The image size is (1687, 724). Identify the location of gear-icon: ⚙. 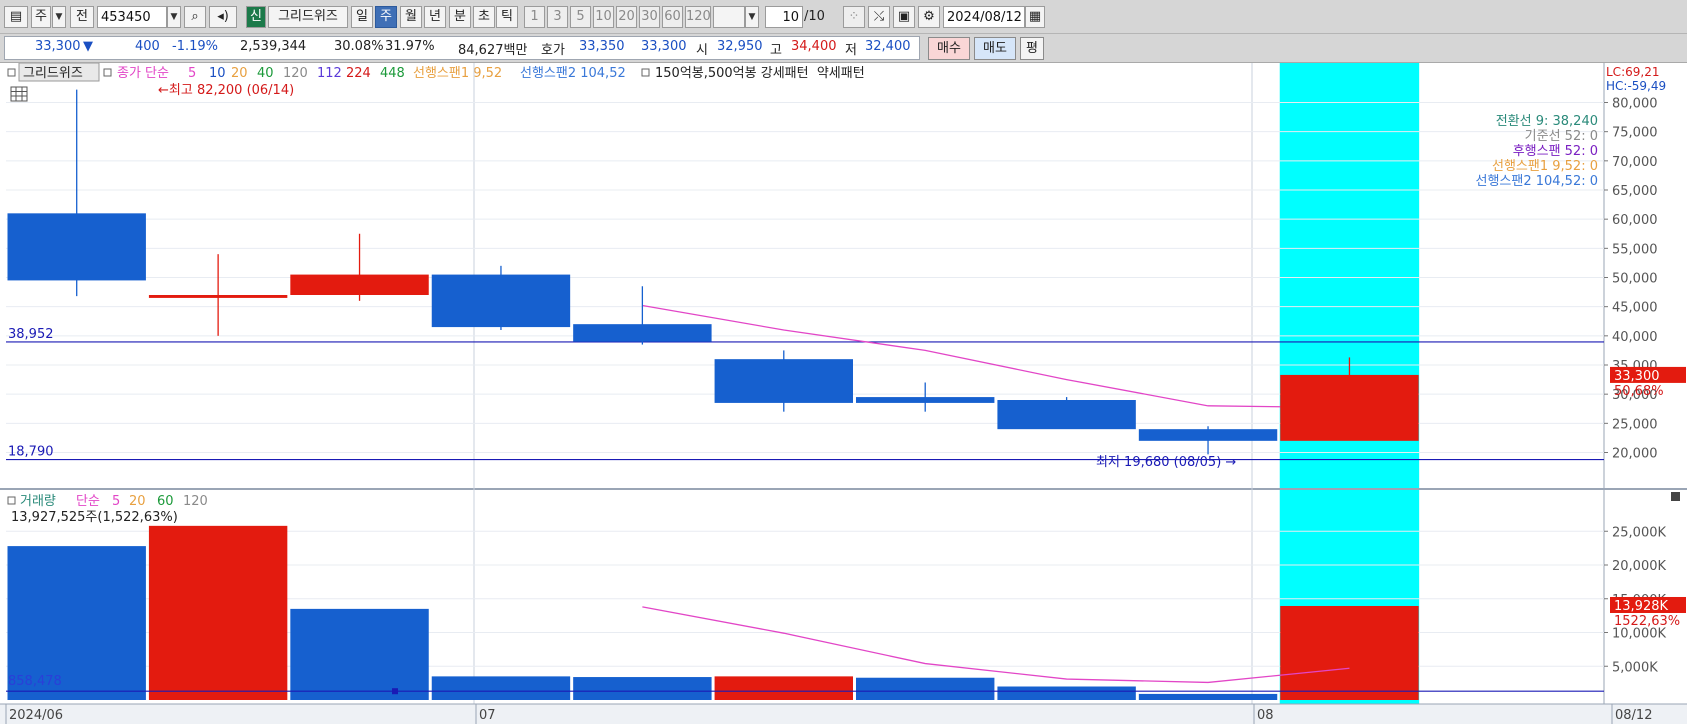
(929, 17).